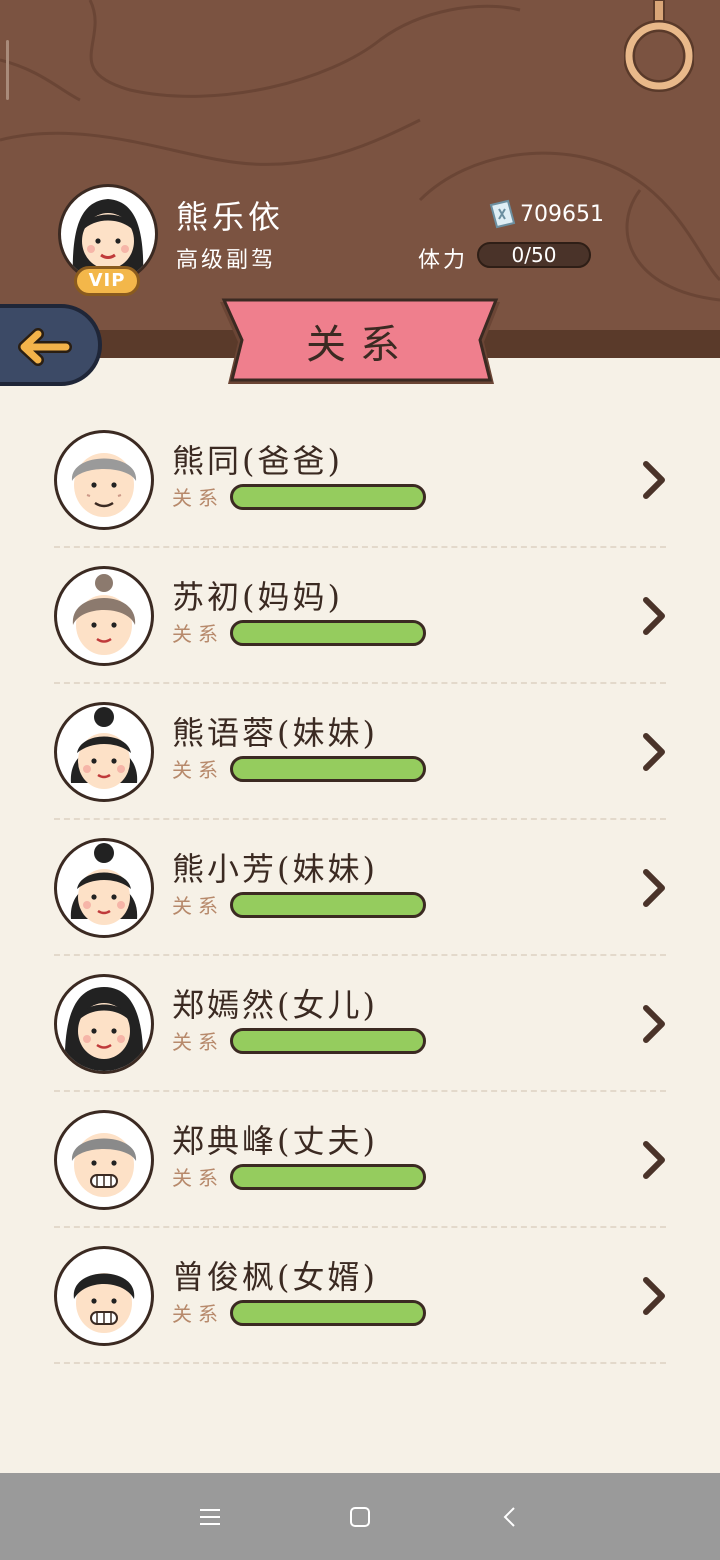 This screenshot has height=1560, width=720. Describe the element at coordinates (104, 1165) in the screenshot. I see `old-man-grin-face-icon` at that location.